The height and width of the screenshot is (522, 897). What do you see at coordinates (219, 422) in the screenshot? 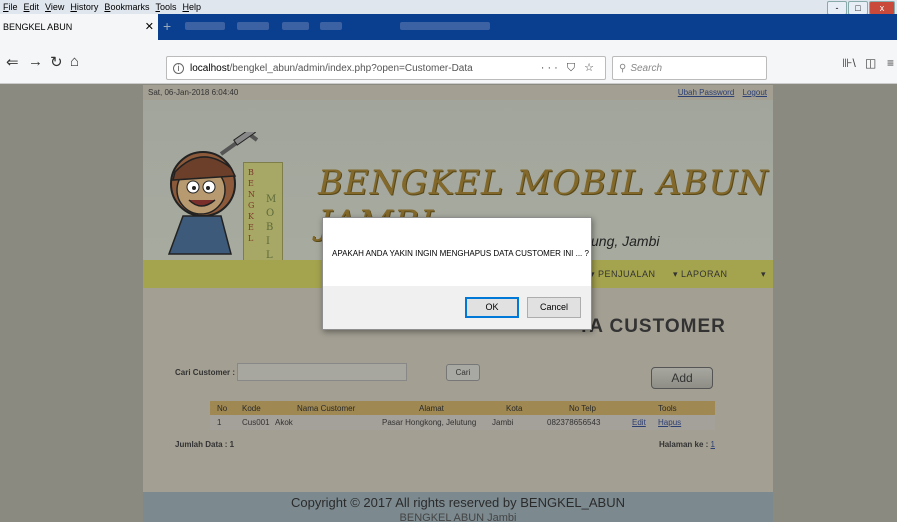
I see `cell-no: 1` at bounding box center [219, 422].